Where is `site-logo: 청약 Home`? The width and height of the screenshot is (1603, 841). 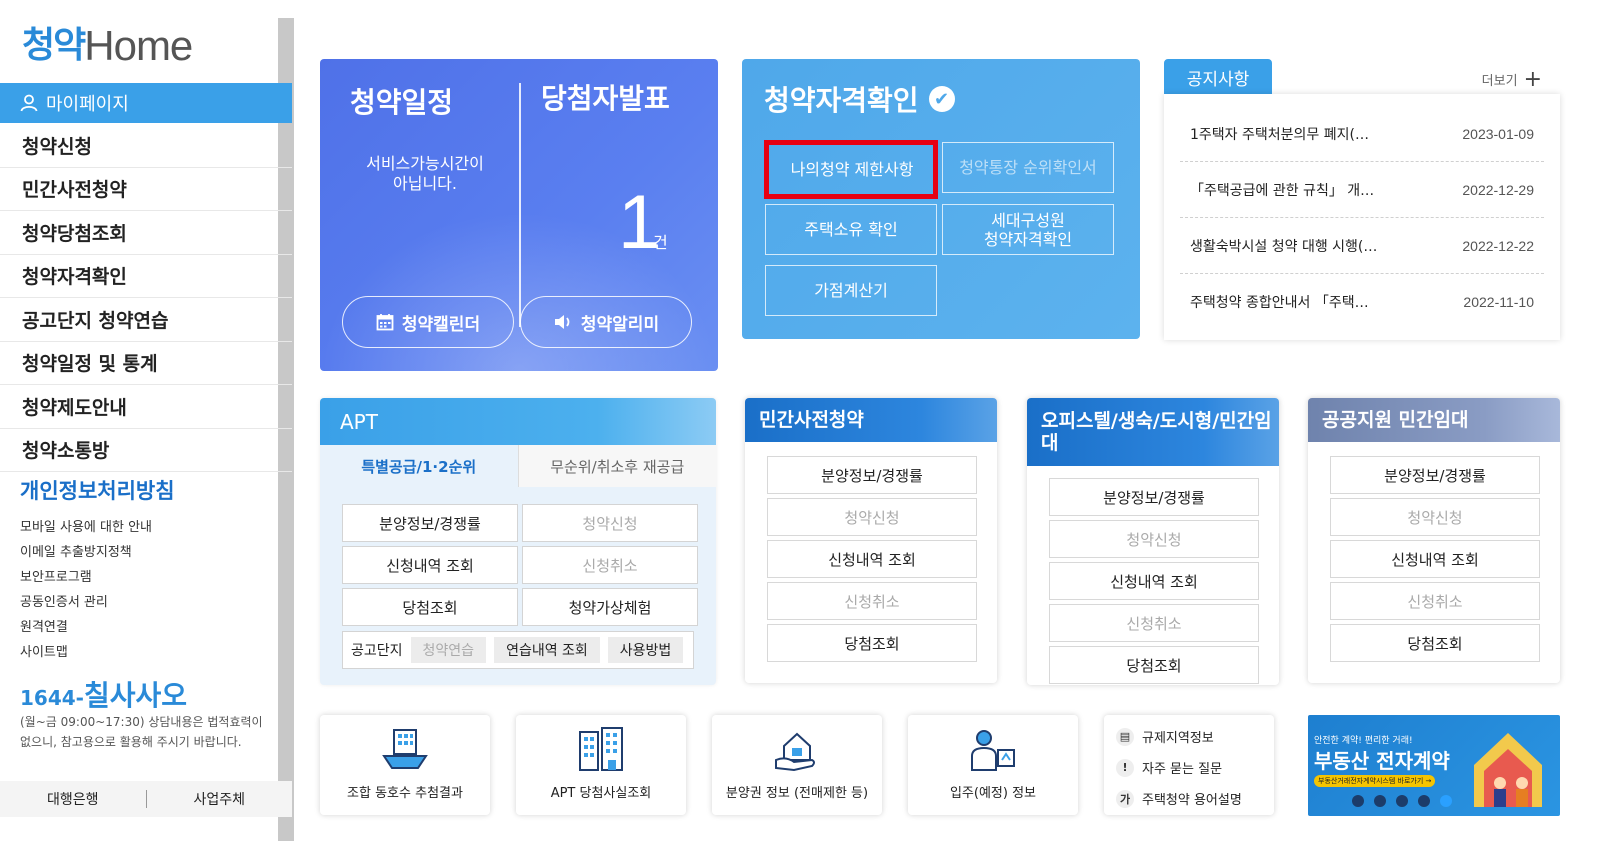
site-logo: 청약 Home is located at coordinates (107, 46).